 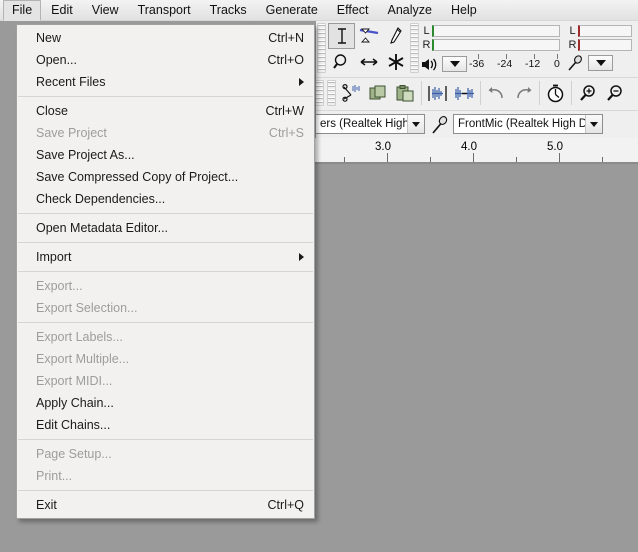 I want to click on menu-view: View, so click(x=105, y=10).